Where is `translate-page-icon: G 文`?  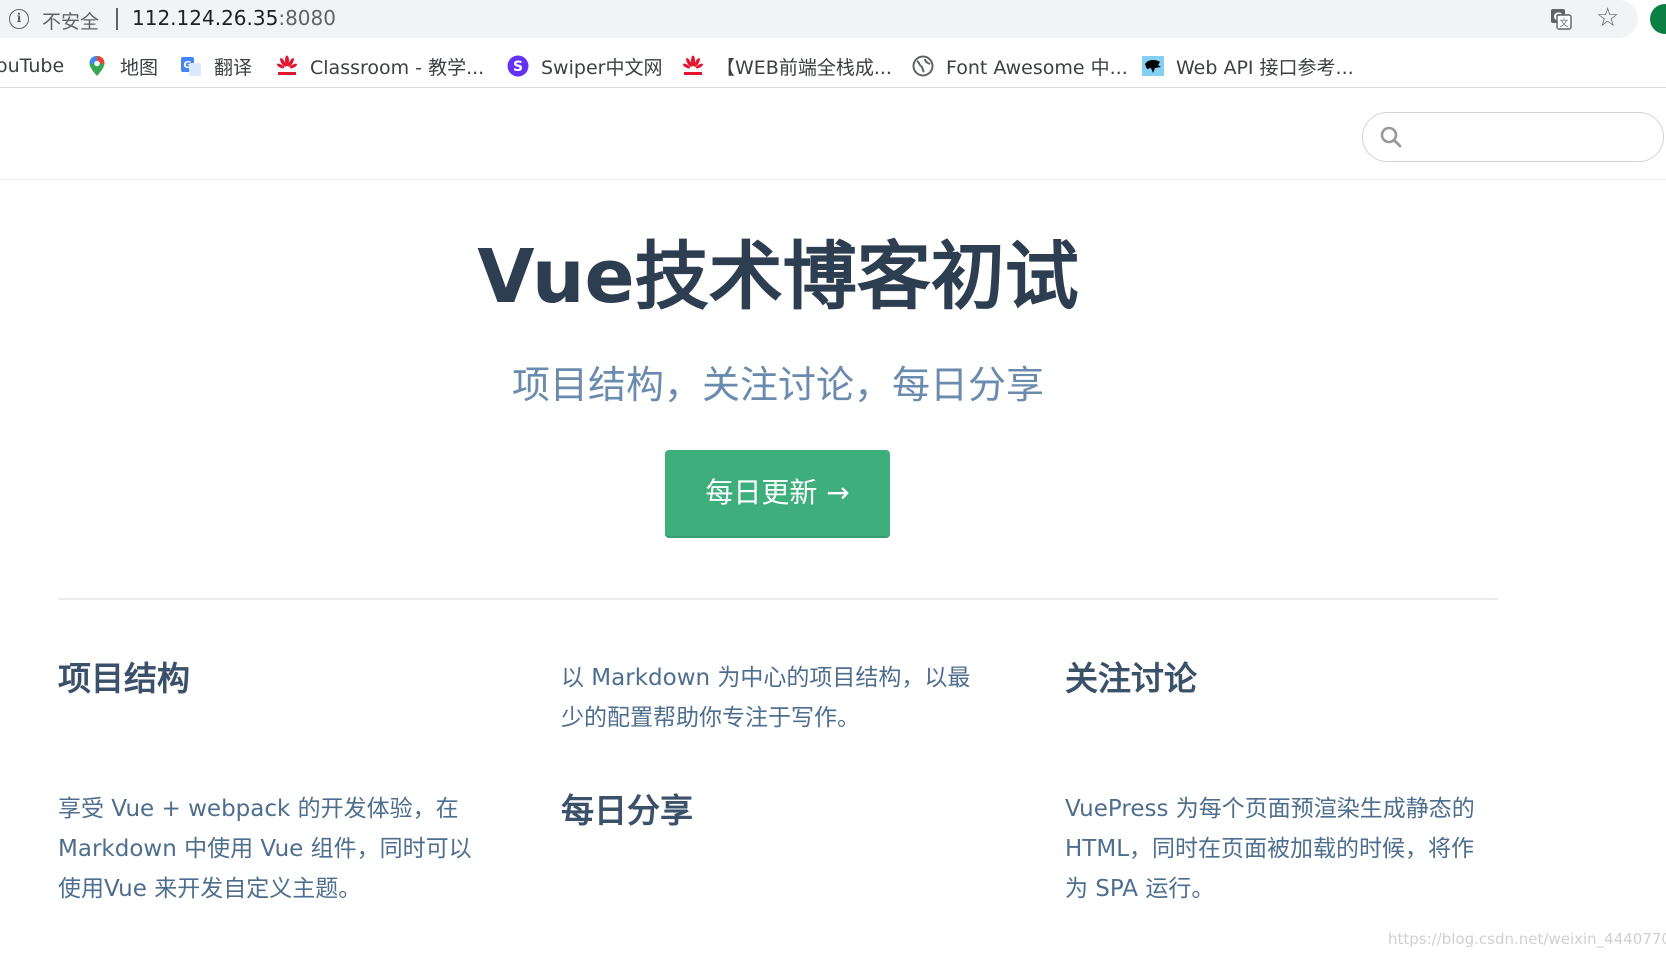 translate-page-icon: G 文 is located at coordinates (1561, 19).